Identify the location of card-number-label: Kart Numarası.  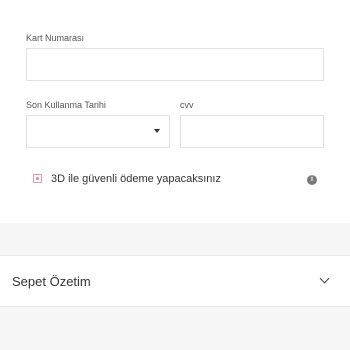
(55, 38).